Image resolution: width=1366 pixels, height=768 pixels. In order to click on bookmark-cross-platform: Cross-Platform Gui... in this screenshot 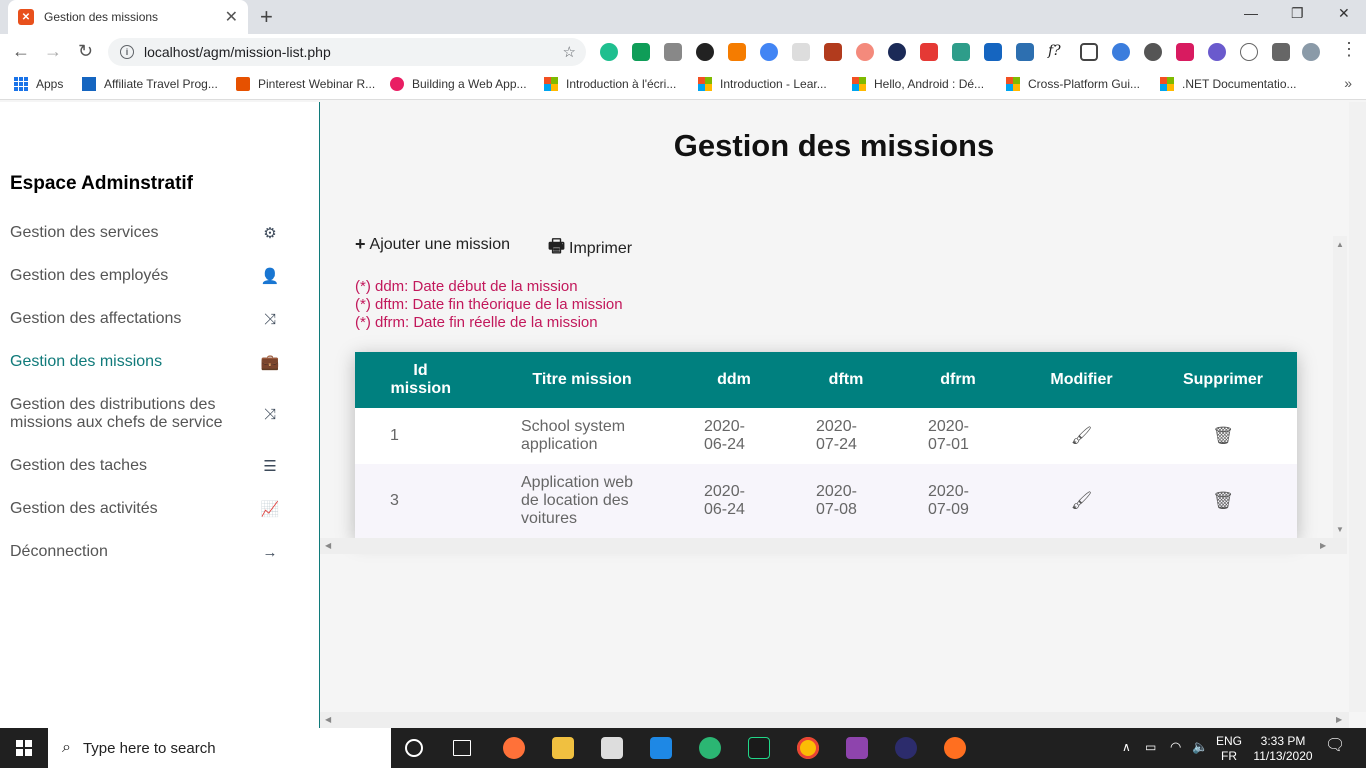, I will do `click(1073, 84)`.